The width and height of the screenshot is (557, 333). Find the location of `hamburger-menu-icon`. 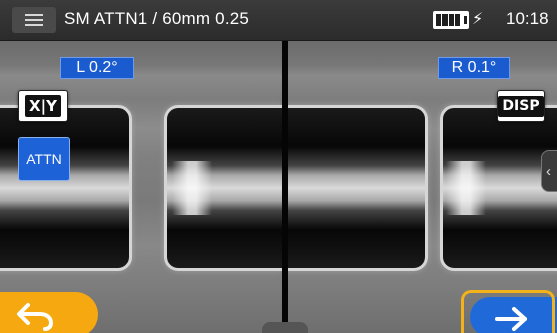

hamburger-menu-icon is located at coordinates (34, 20).